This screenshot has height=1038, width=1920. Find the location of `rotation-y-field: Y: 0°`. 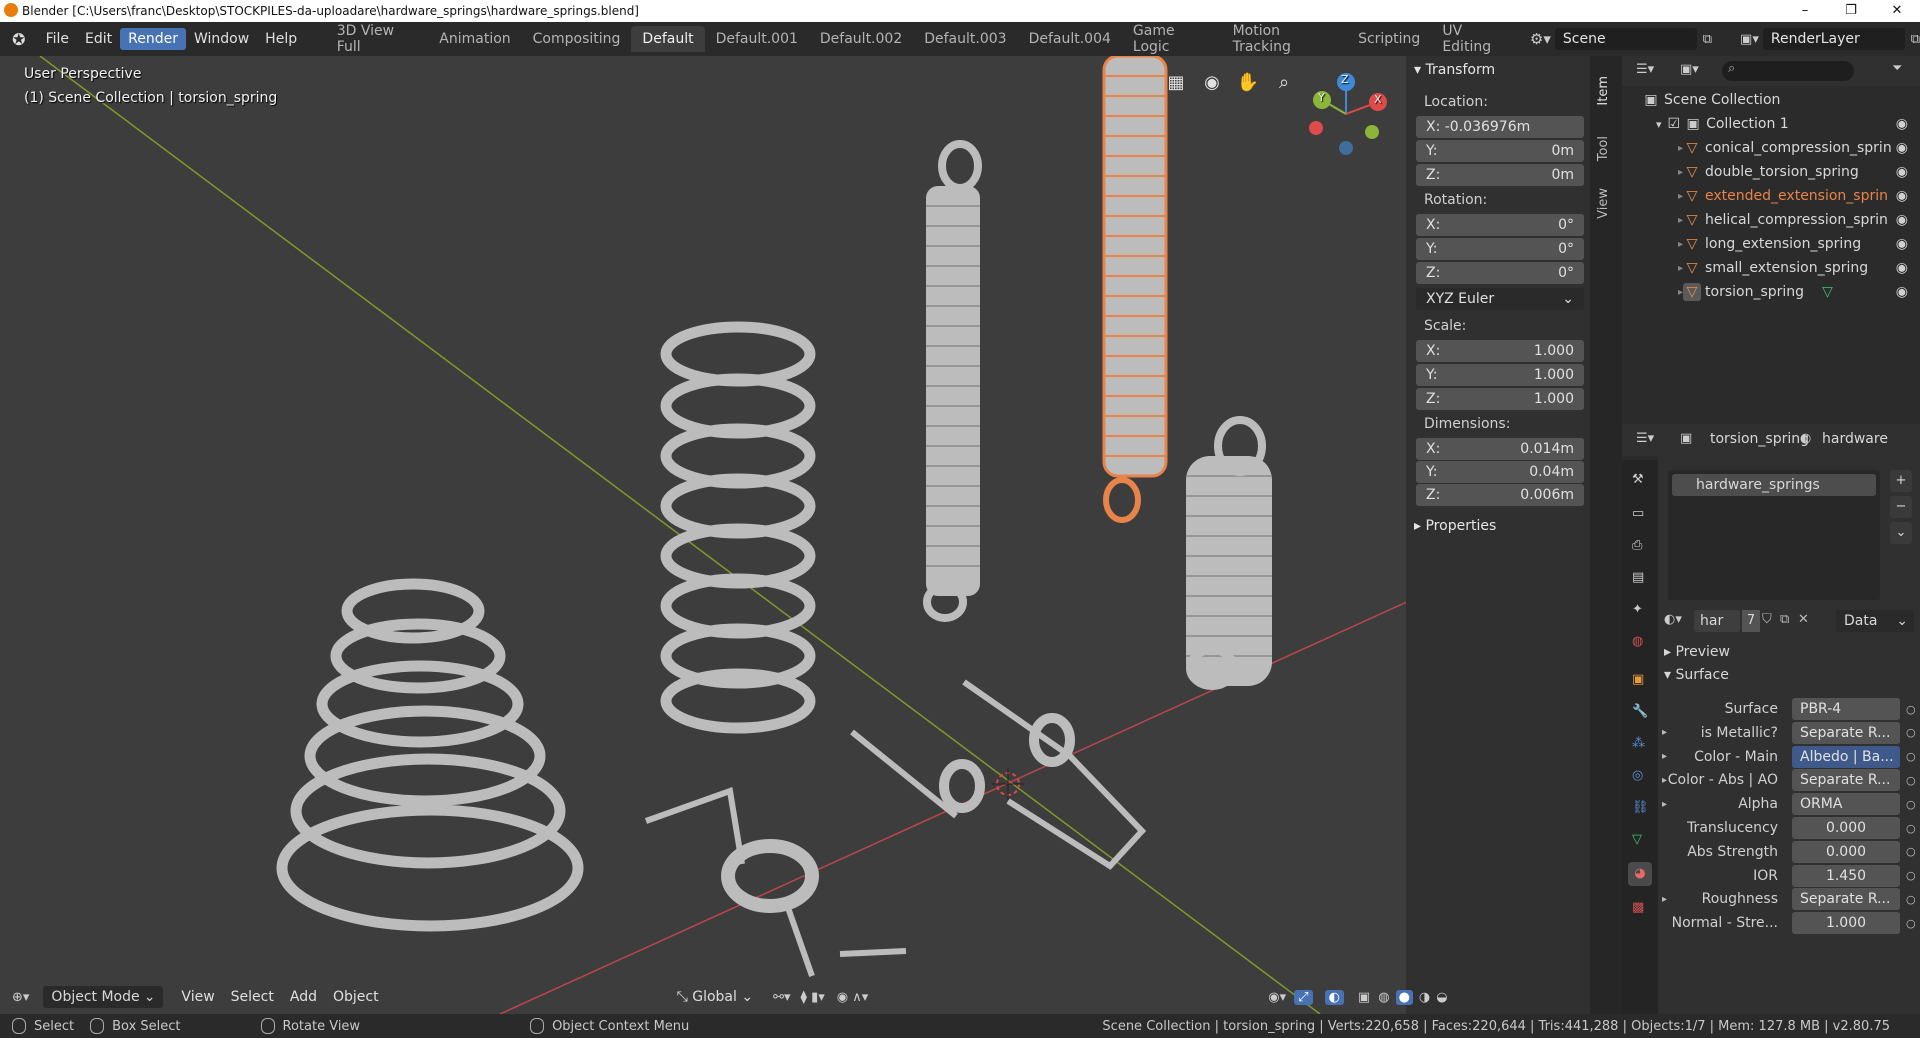

rotation-y-field: Y: 0° is located at coordinates (1500, 249).